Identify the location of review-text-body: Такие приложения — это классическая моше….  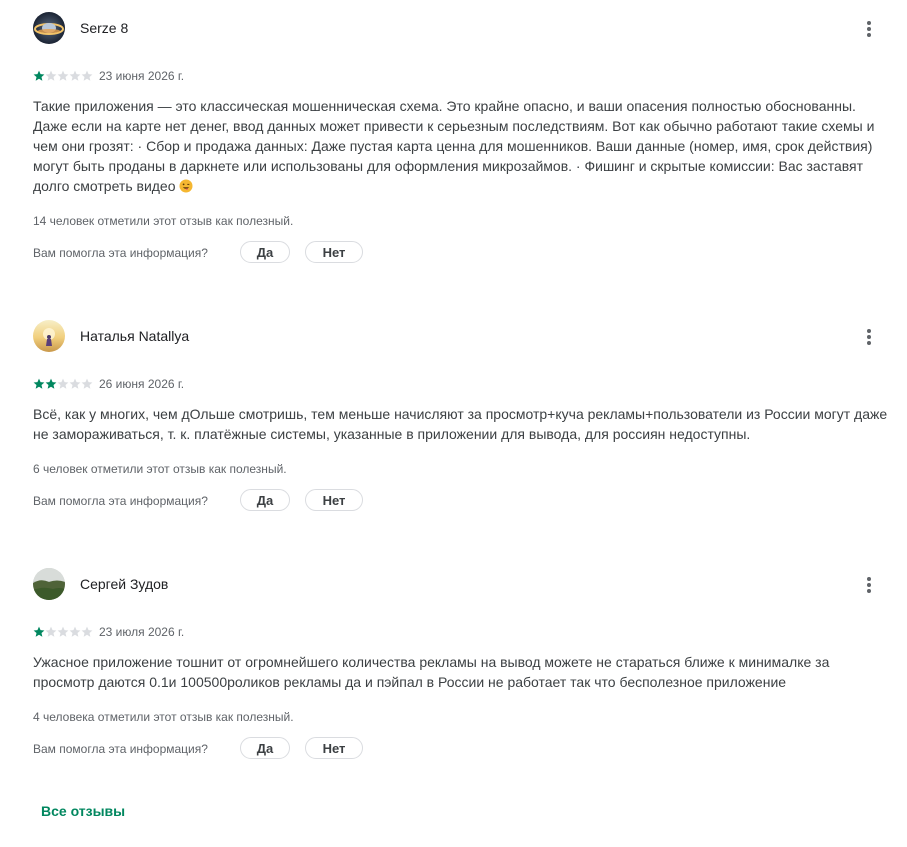
(454, 146).